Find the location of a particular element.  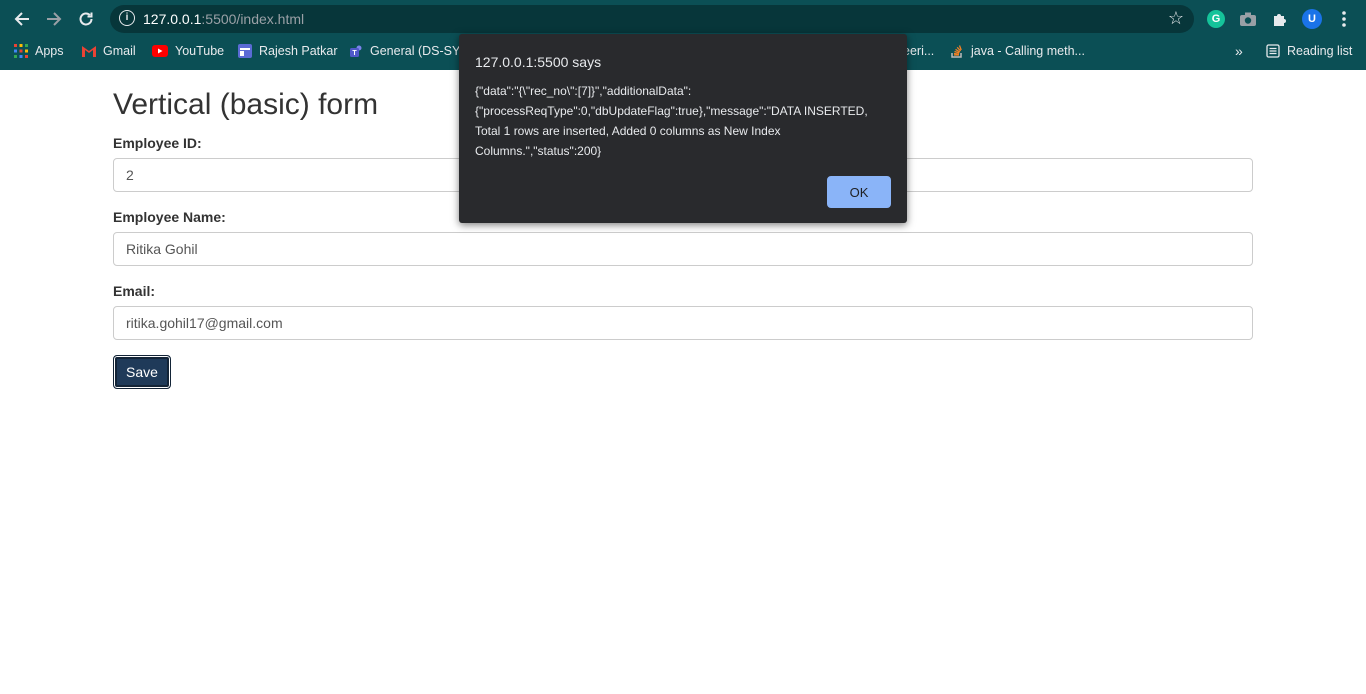

bookmark-rajesh-label: Rajesh Patkar is located at coordinates (298, 51).